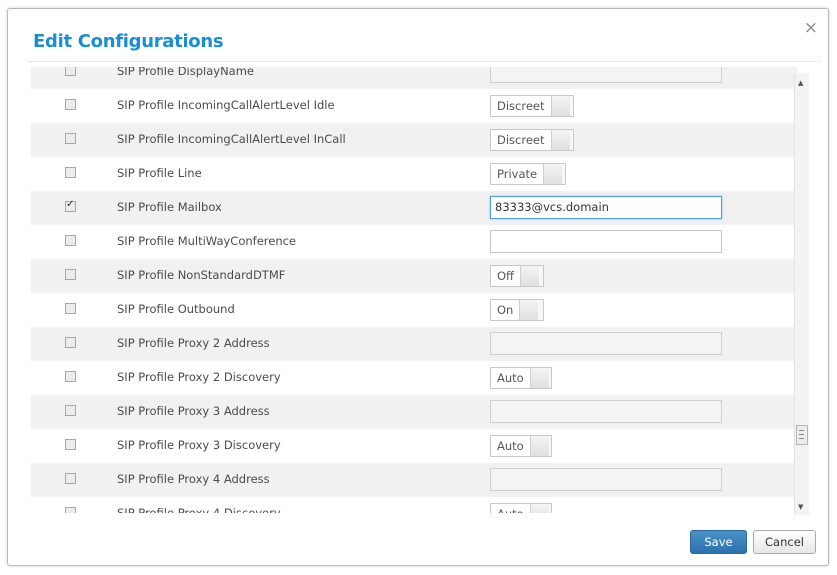  What do you see at coordinates (199, 509) in the screenshot?
I see `row-label: SIP Profile Proxy 4 Discovery` at bounding box center [199, 509].